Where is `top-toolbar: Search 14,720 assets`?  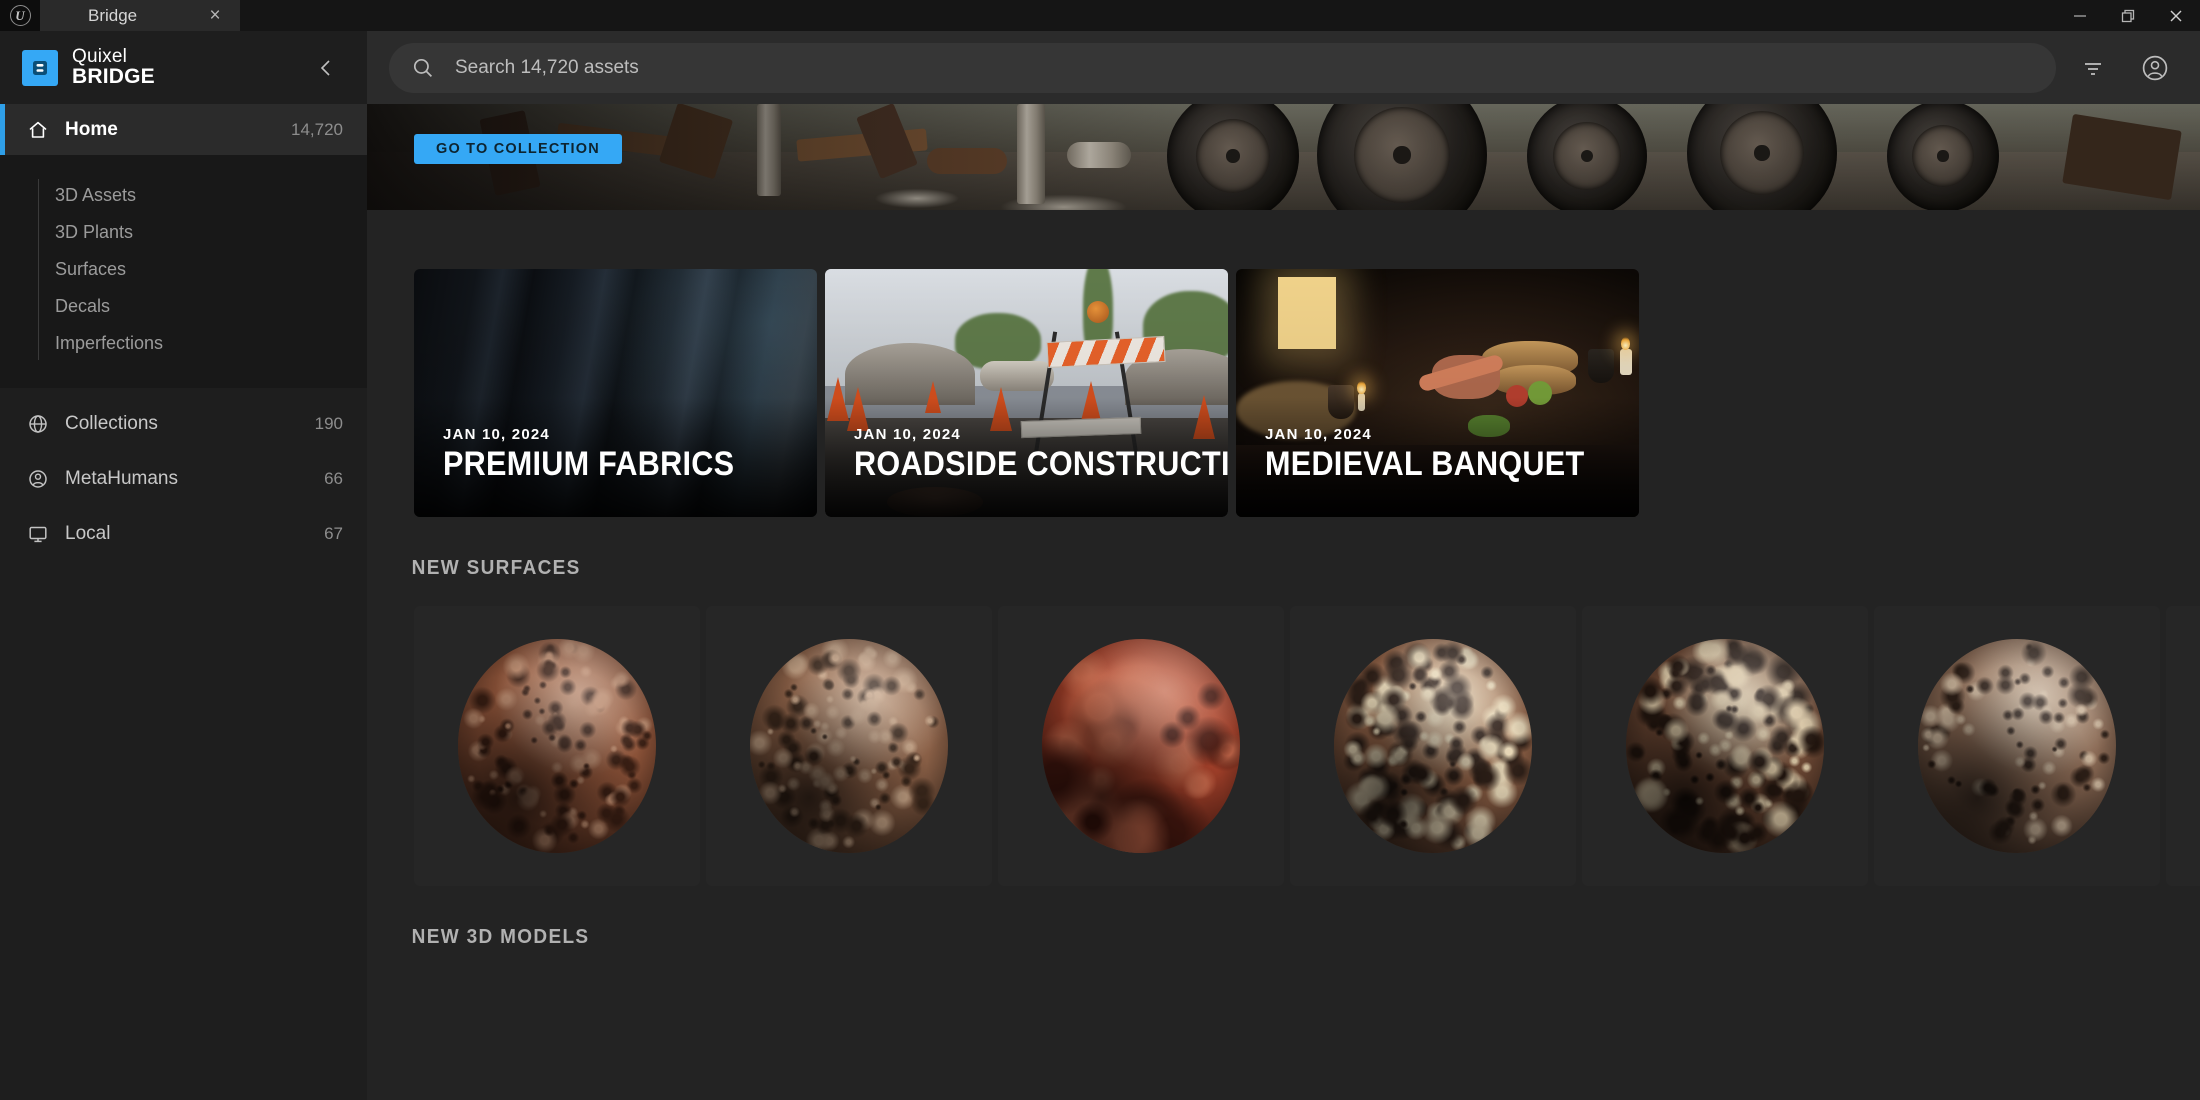 top-toolbar: Search 14,720 assets is located at coordinates (1283, 67).